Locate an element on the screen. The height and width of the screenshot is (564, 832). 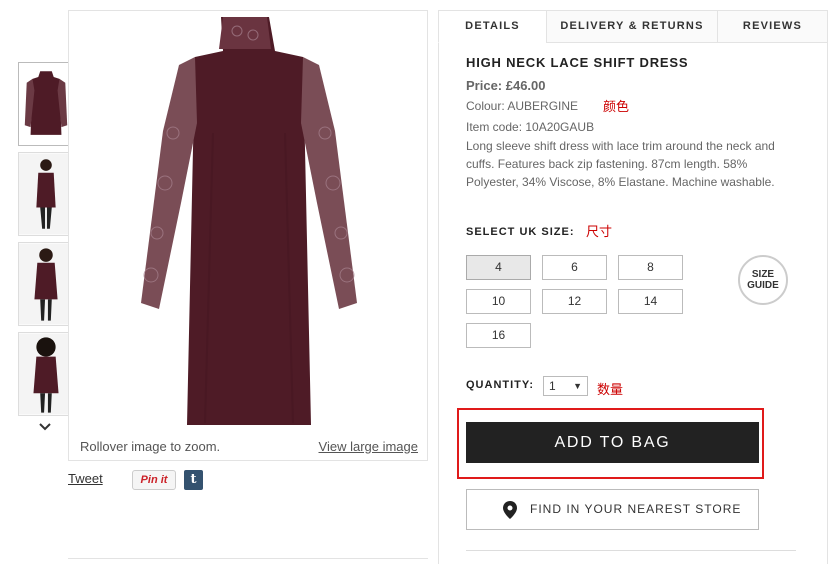
size-guide-button: SIZE GUIDE is located at coordinates (763, 280).